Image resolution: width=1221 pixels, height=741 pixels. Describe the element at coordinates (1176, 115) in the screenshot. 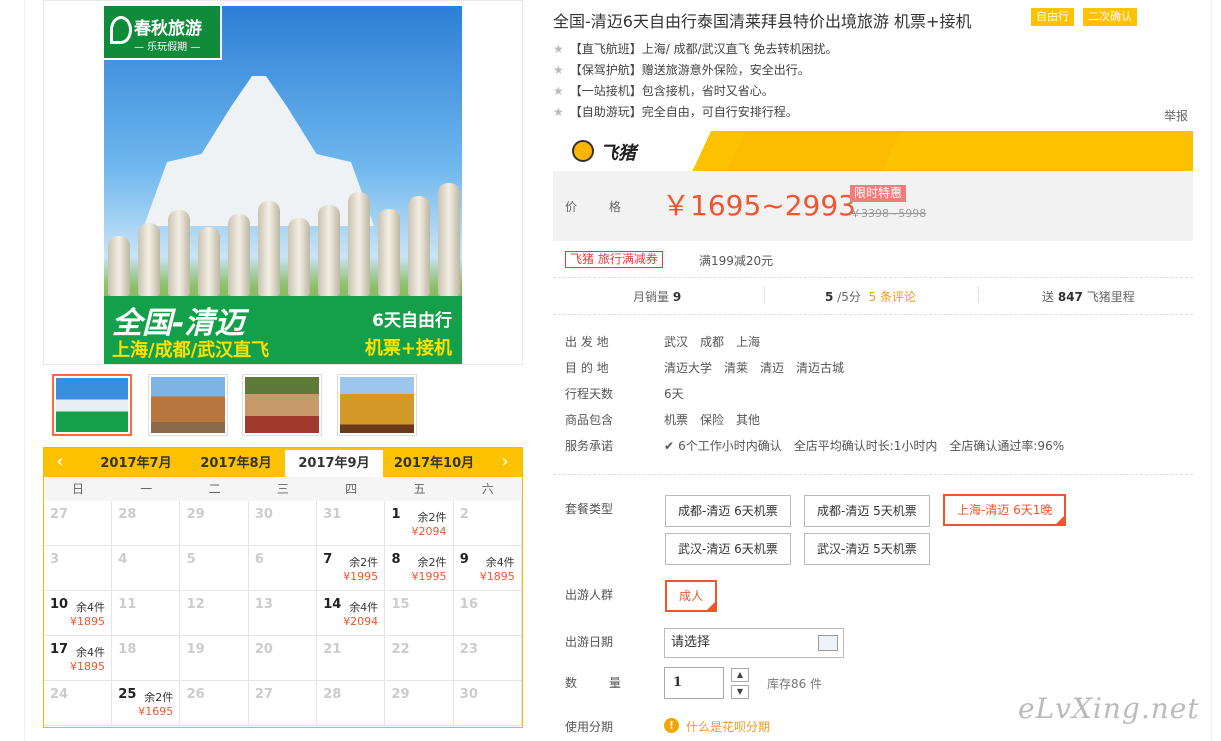

I see `report-link: 举报` at that location.